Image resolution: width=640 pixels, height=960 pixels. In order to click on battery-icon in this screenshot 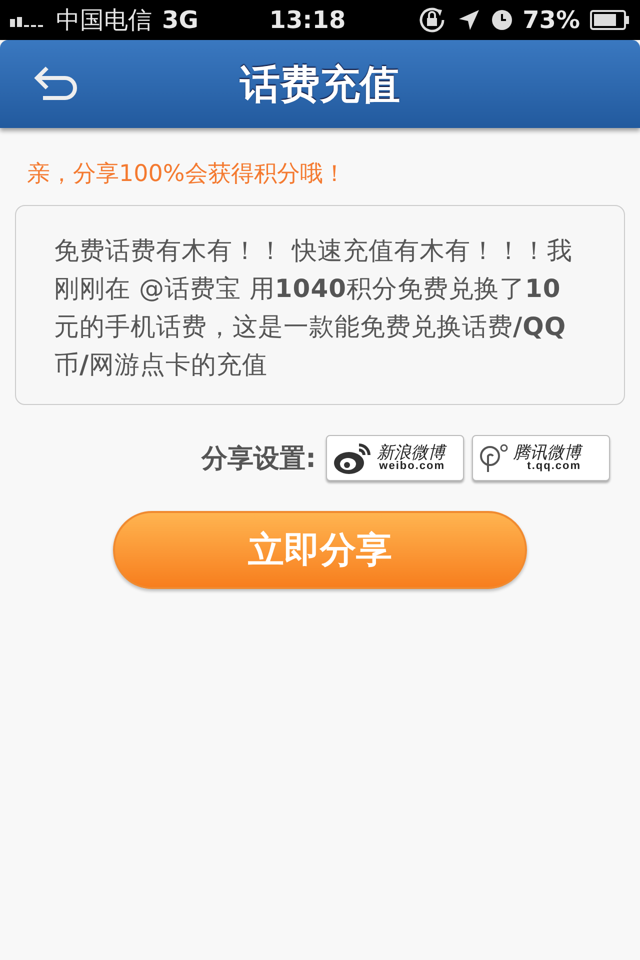, I will do `click(610, 20)`.